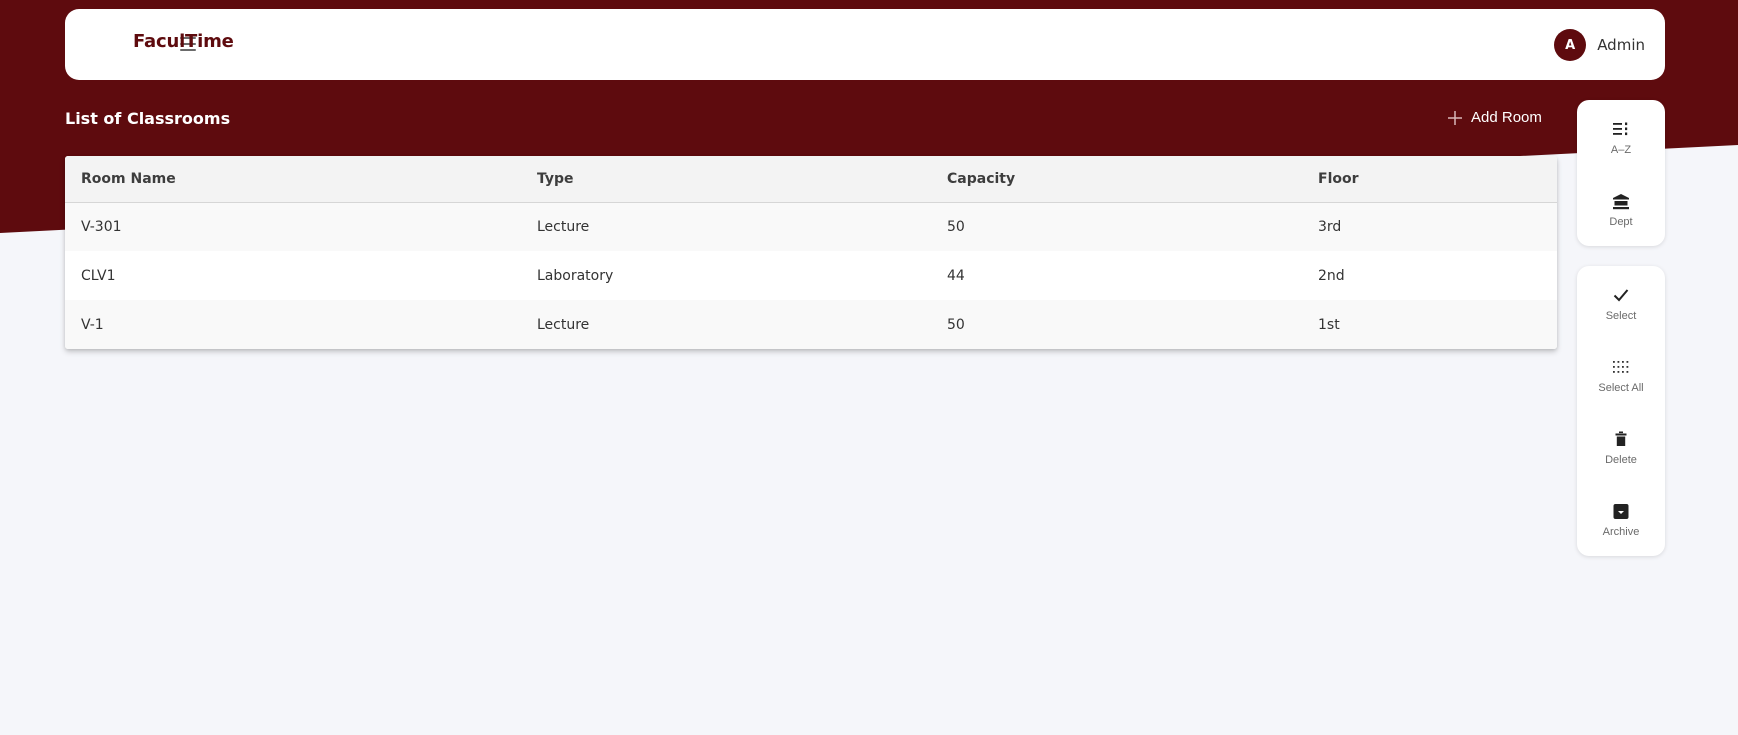 This screenshot has height=735, width=1738. What do you see at coordinates (1620, 129) in the screenshot?
I see `sort-list-icon` at bounding box center [1620, 129].